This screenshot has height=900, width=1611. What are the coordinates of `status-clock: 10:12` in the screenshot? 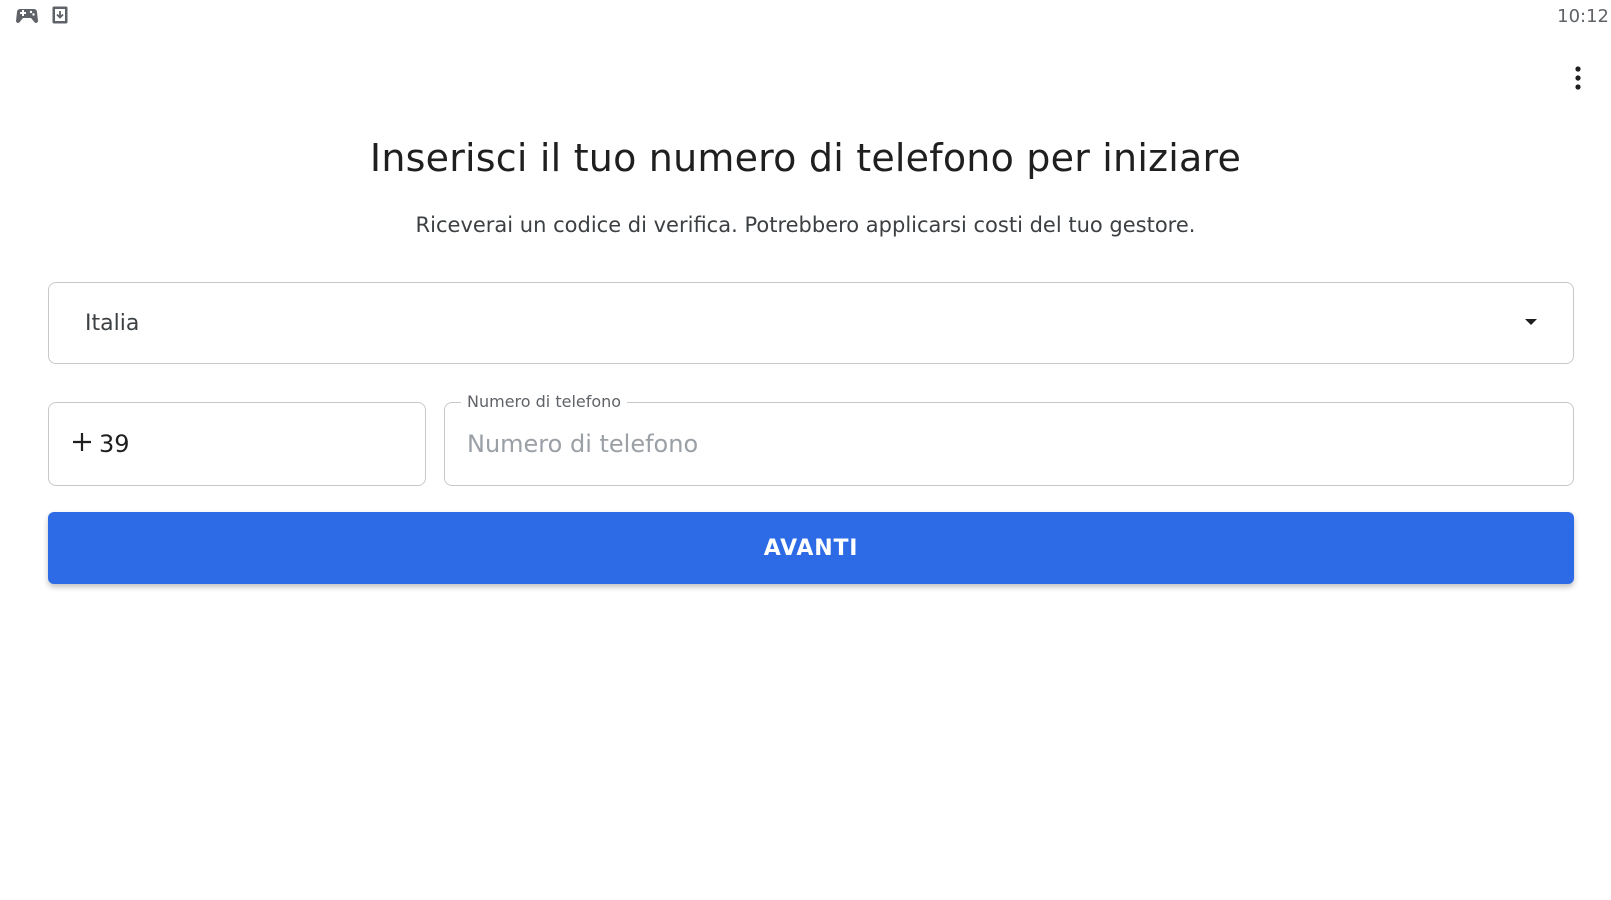 It's located at (1583, 16).